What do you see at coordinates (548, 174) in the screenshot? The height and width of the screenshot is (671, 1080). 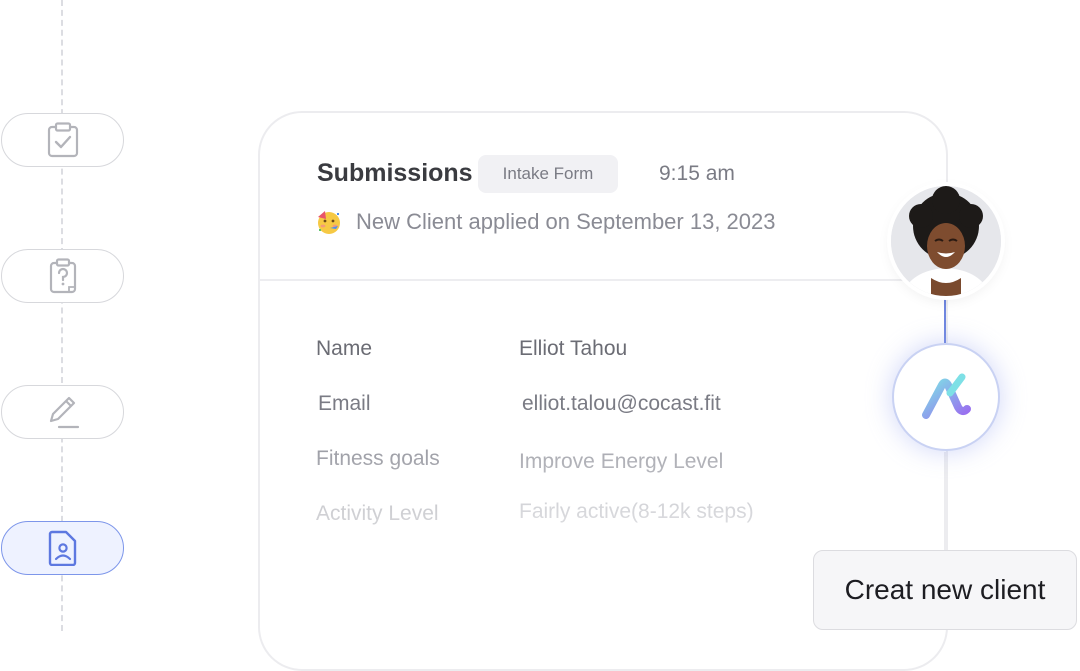 I see `form-type-badge: Intake Form` at bounding box center [548, 174].